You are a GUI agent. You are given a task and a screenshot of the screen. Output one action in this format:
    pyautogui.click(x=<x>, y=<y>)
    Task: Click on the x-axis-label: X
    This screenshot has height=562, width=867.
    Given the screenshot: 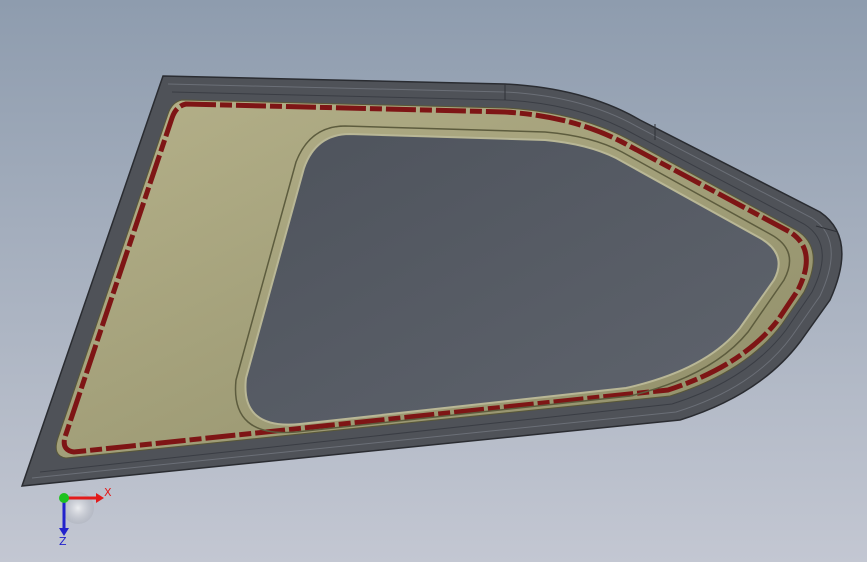 What is the action you would take?
    pyautogui.click(x=108, y=492)
    